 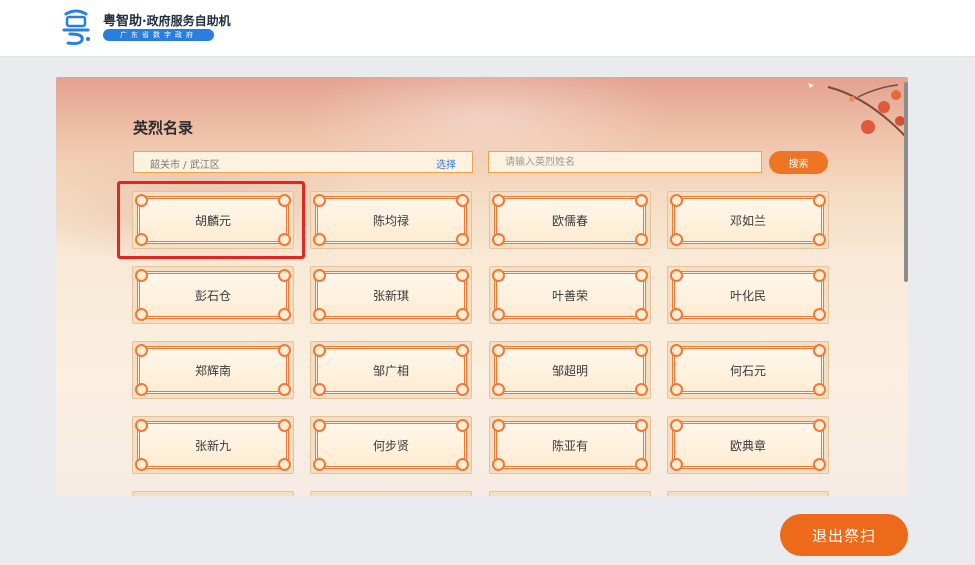 What do you see at coordinates (857, 110) in the screenshot?
I see `blossom-decoration-icon` at bounding box center [857, 110].